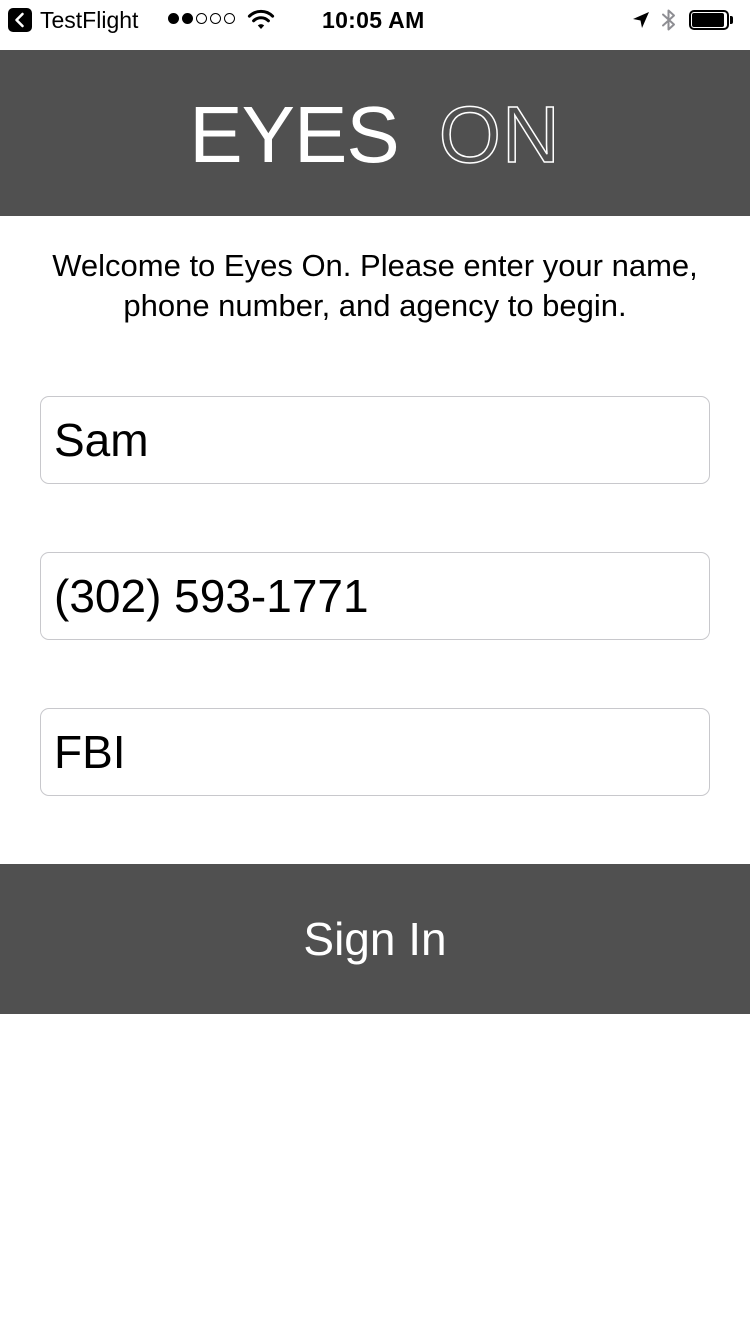 This screenshot has width=750, height=1334. I want to click on welcome-line-2: phone number, and agency to begin., so click(375, 305).